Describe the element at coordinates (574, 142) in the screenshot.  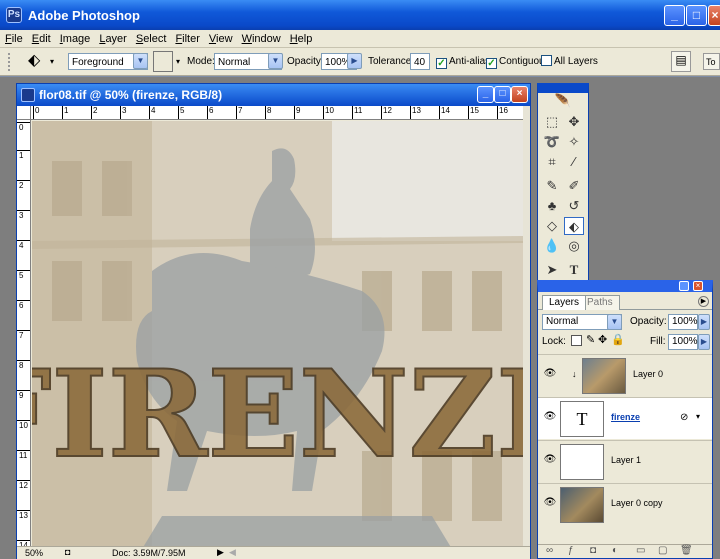
I see `magic-wand-icon: ✧` at that location.